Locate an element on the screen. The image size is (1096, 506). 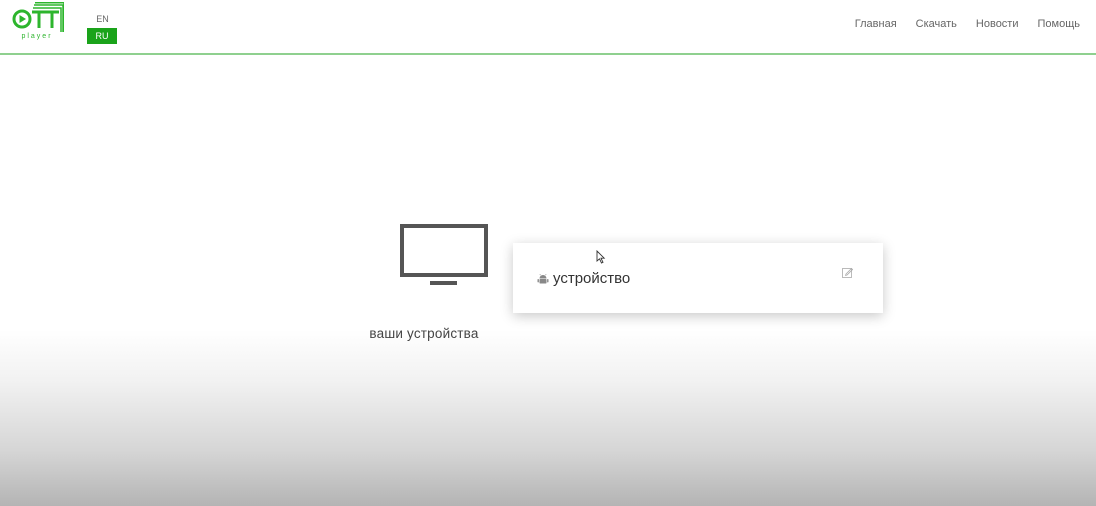
nav-help: Помощь is located at coordinates (1059, 24).